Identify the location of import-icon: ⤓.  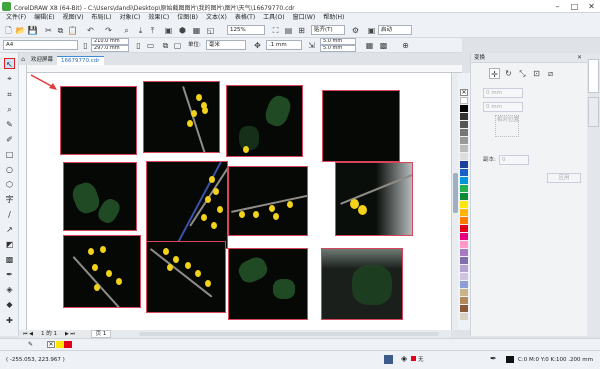
(140, 30).